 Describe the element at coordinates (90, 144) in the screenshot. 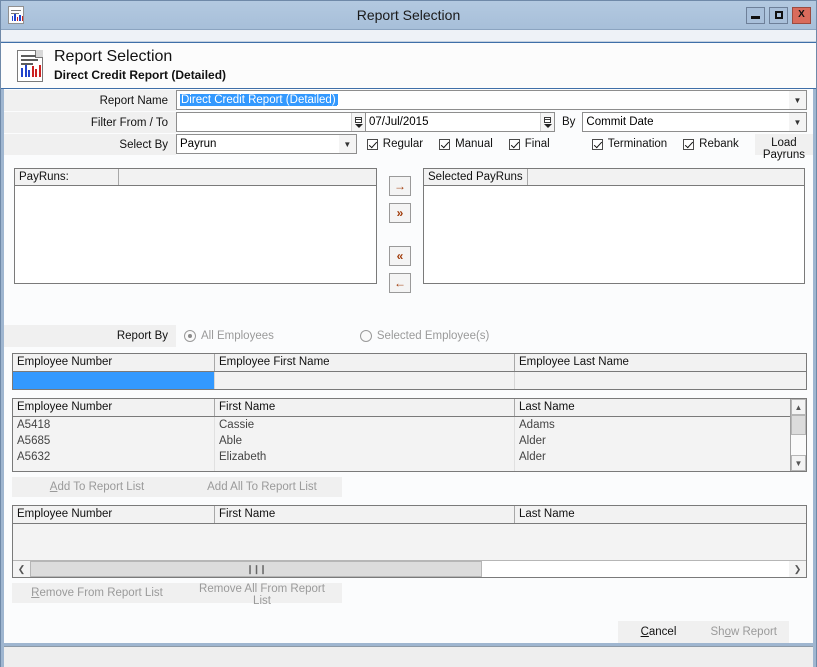

I see `select-by-label: Select By` at that location.